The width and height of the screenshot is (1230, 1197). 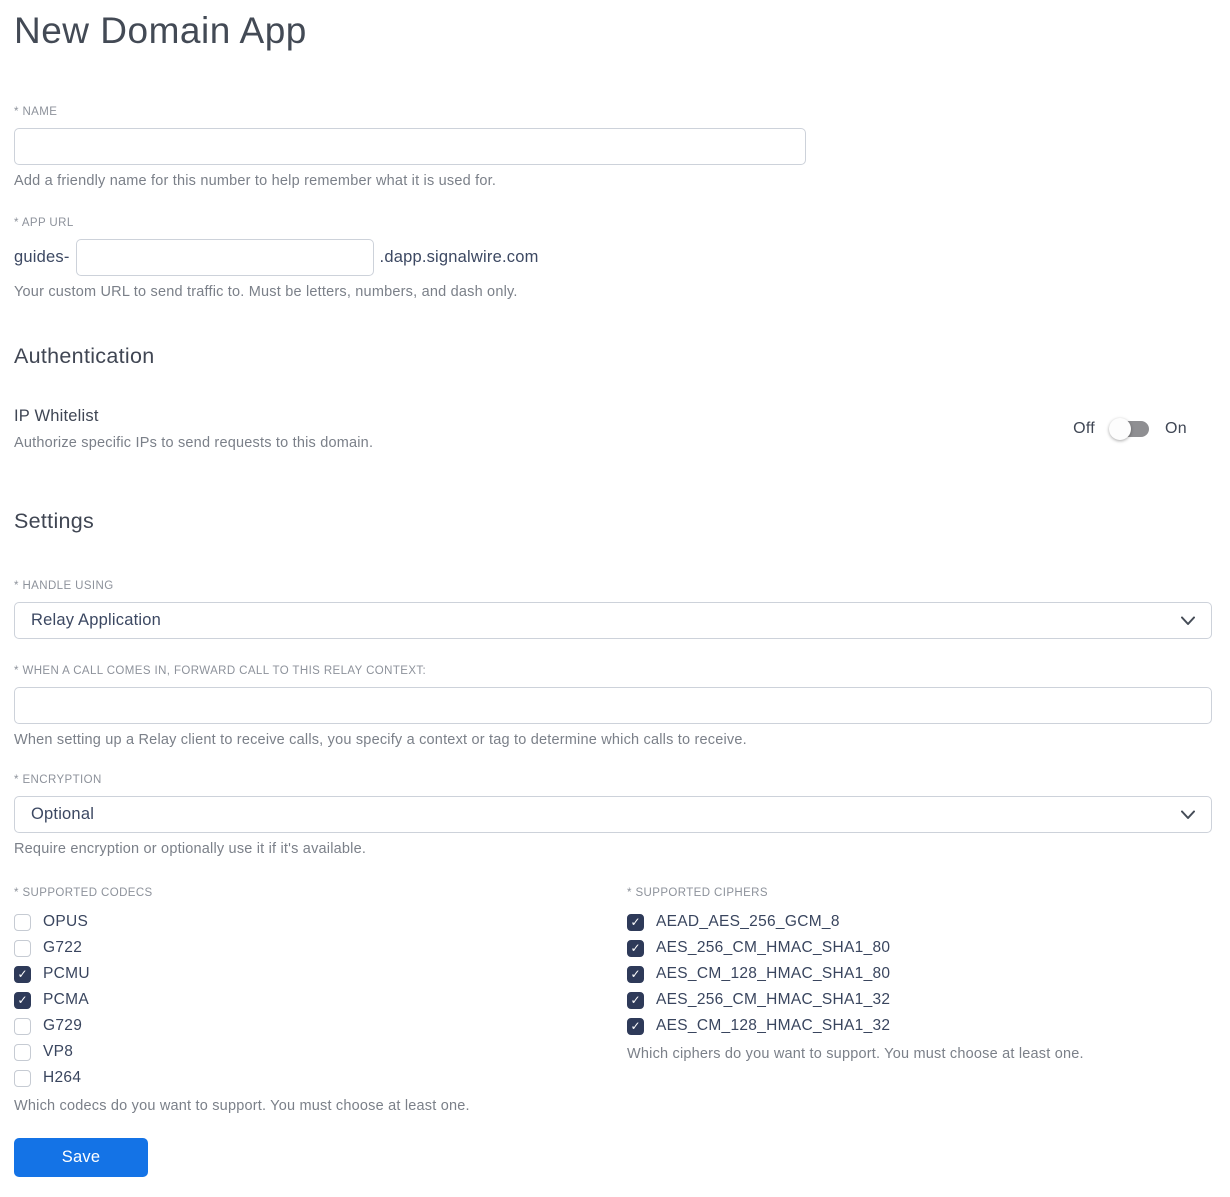 What do you see at coordinates (320, 1052) in the screenshot?
I see `checkbox-option-vp8: VP8` at bounding box center [320, 1052].